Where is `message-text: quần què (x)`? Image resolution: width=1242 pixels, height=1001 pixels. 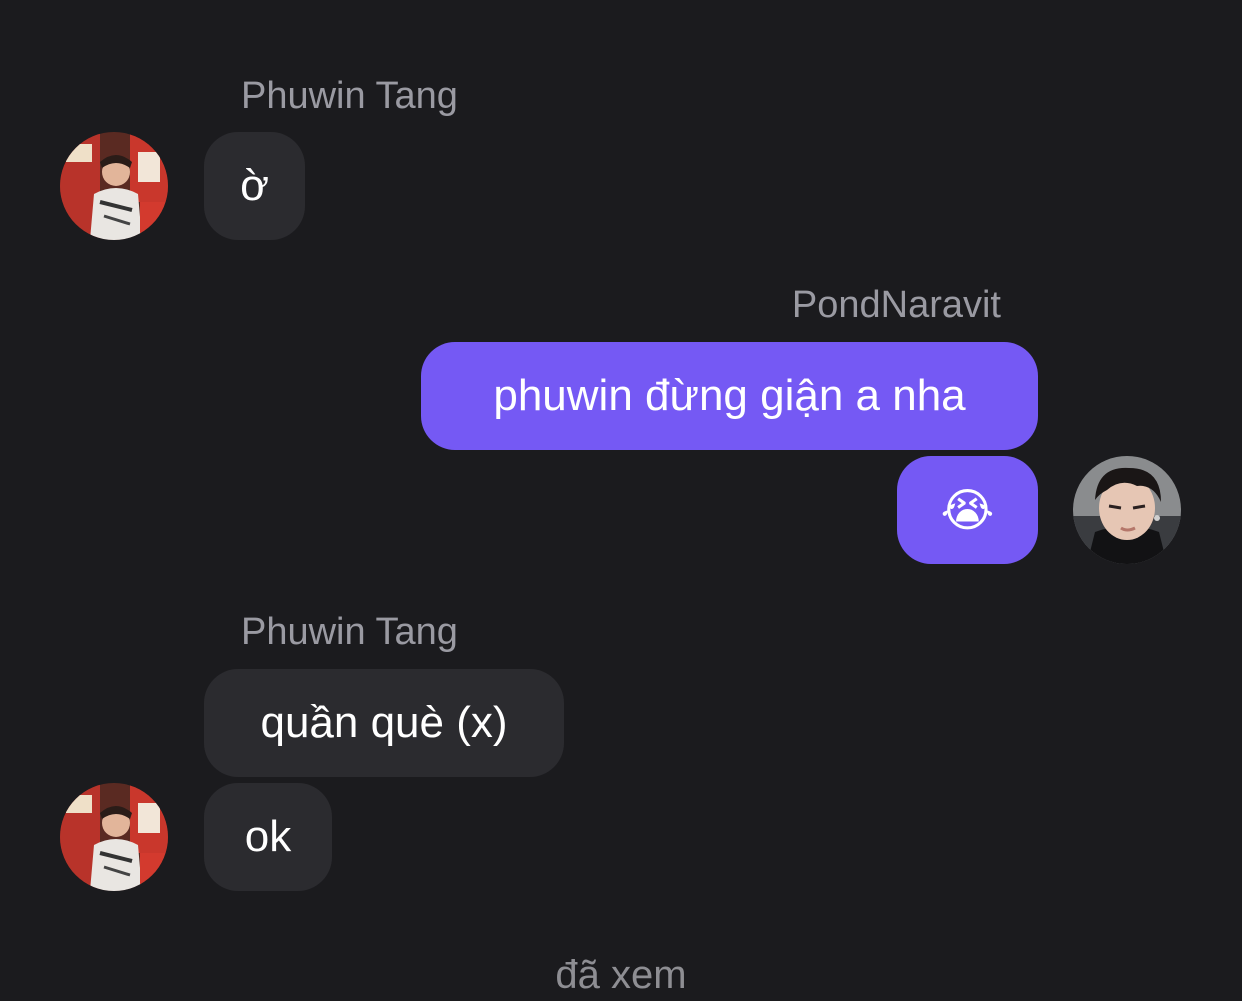 message-text: quần què (x) is located at coordinates (384, 722).